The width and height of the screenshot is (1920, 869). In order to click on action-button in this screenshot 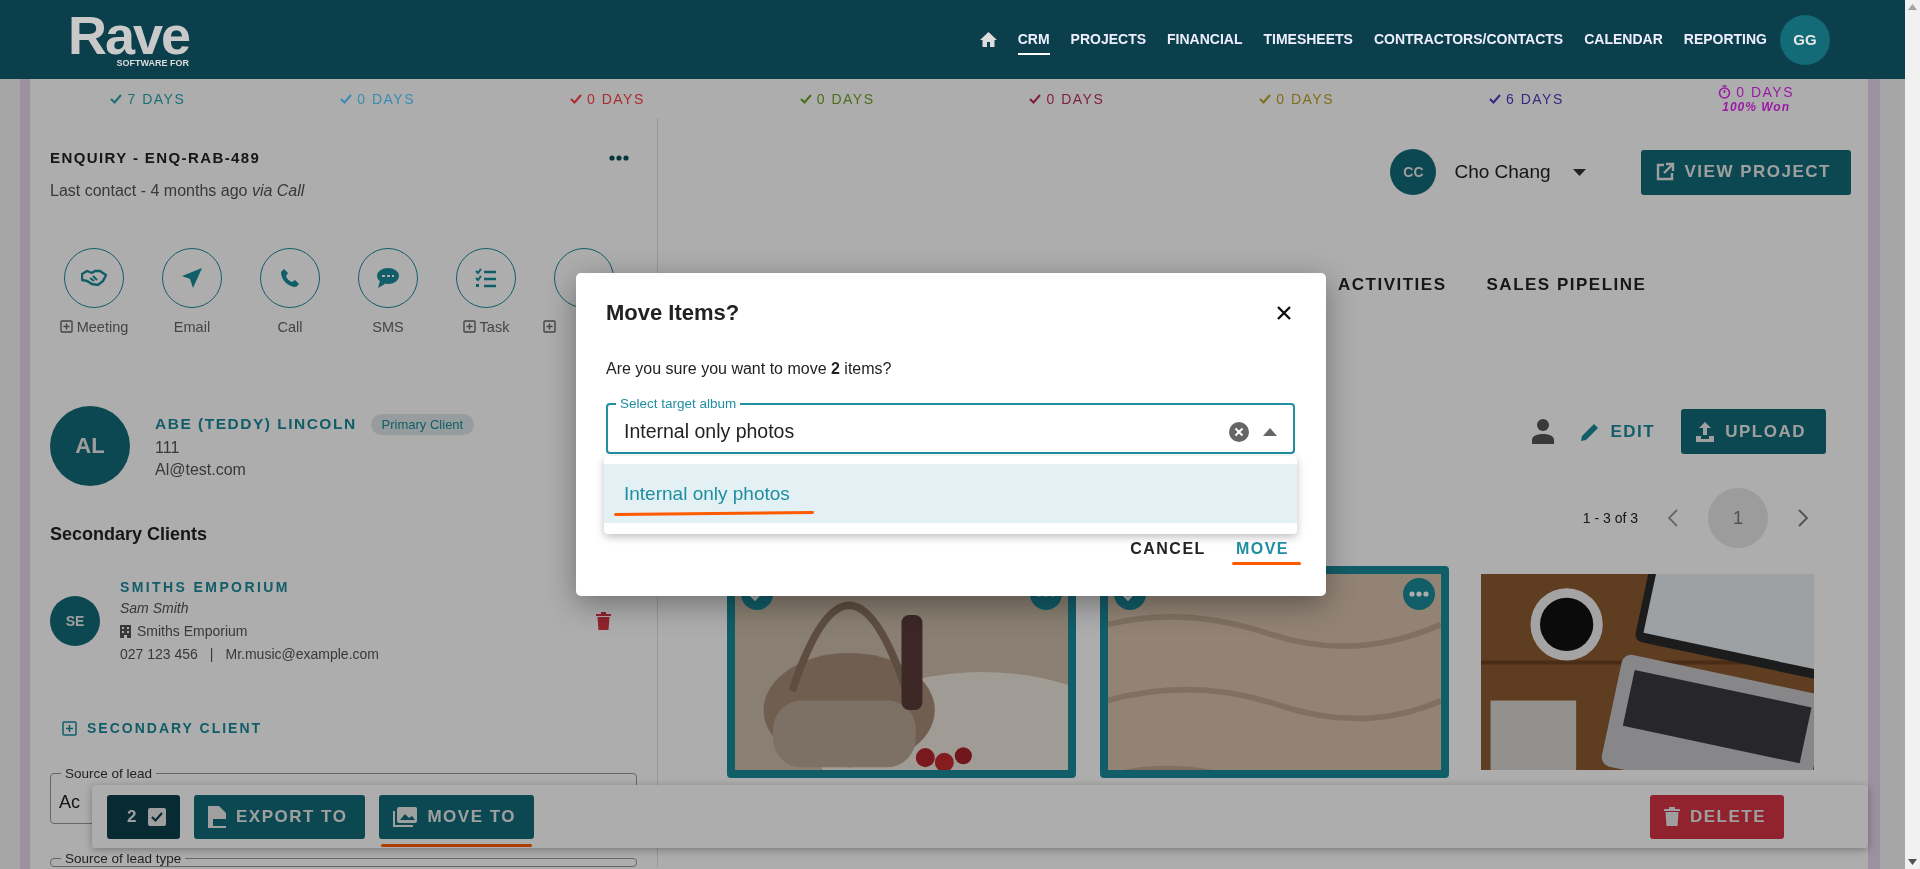, I will do `click(486, 278)`.